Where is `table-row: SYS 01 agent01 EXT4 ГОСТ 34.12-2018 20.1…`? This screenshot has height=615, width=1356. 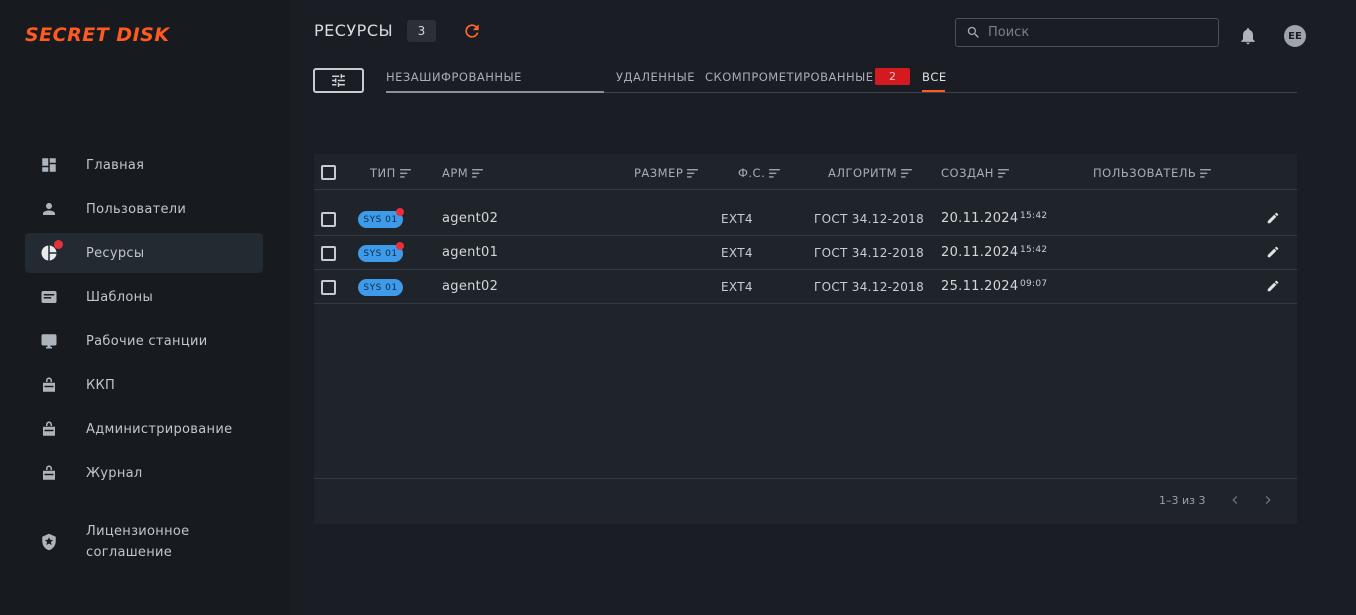
table-row: SYS 01 agent01 EXT4 ГОСТ 34.12-2018 20.1… is located at coordinates (805, 253).